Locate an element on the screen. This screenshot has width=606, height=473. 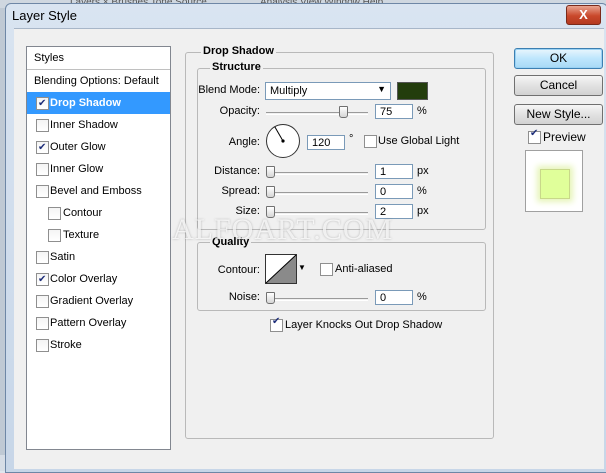
size-unit: px is located at coordinates (423, 211).